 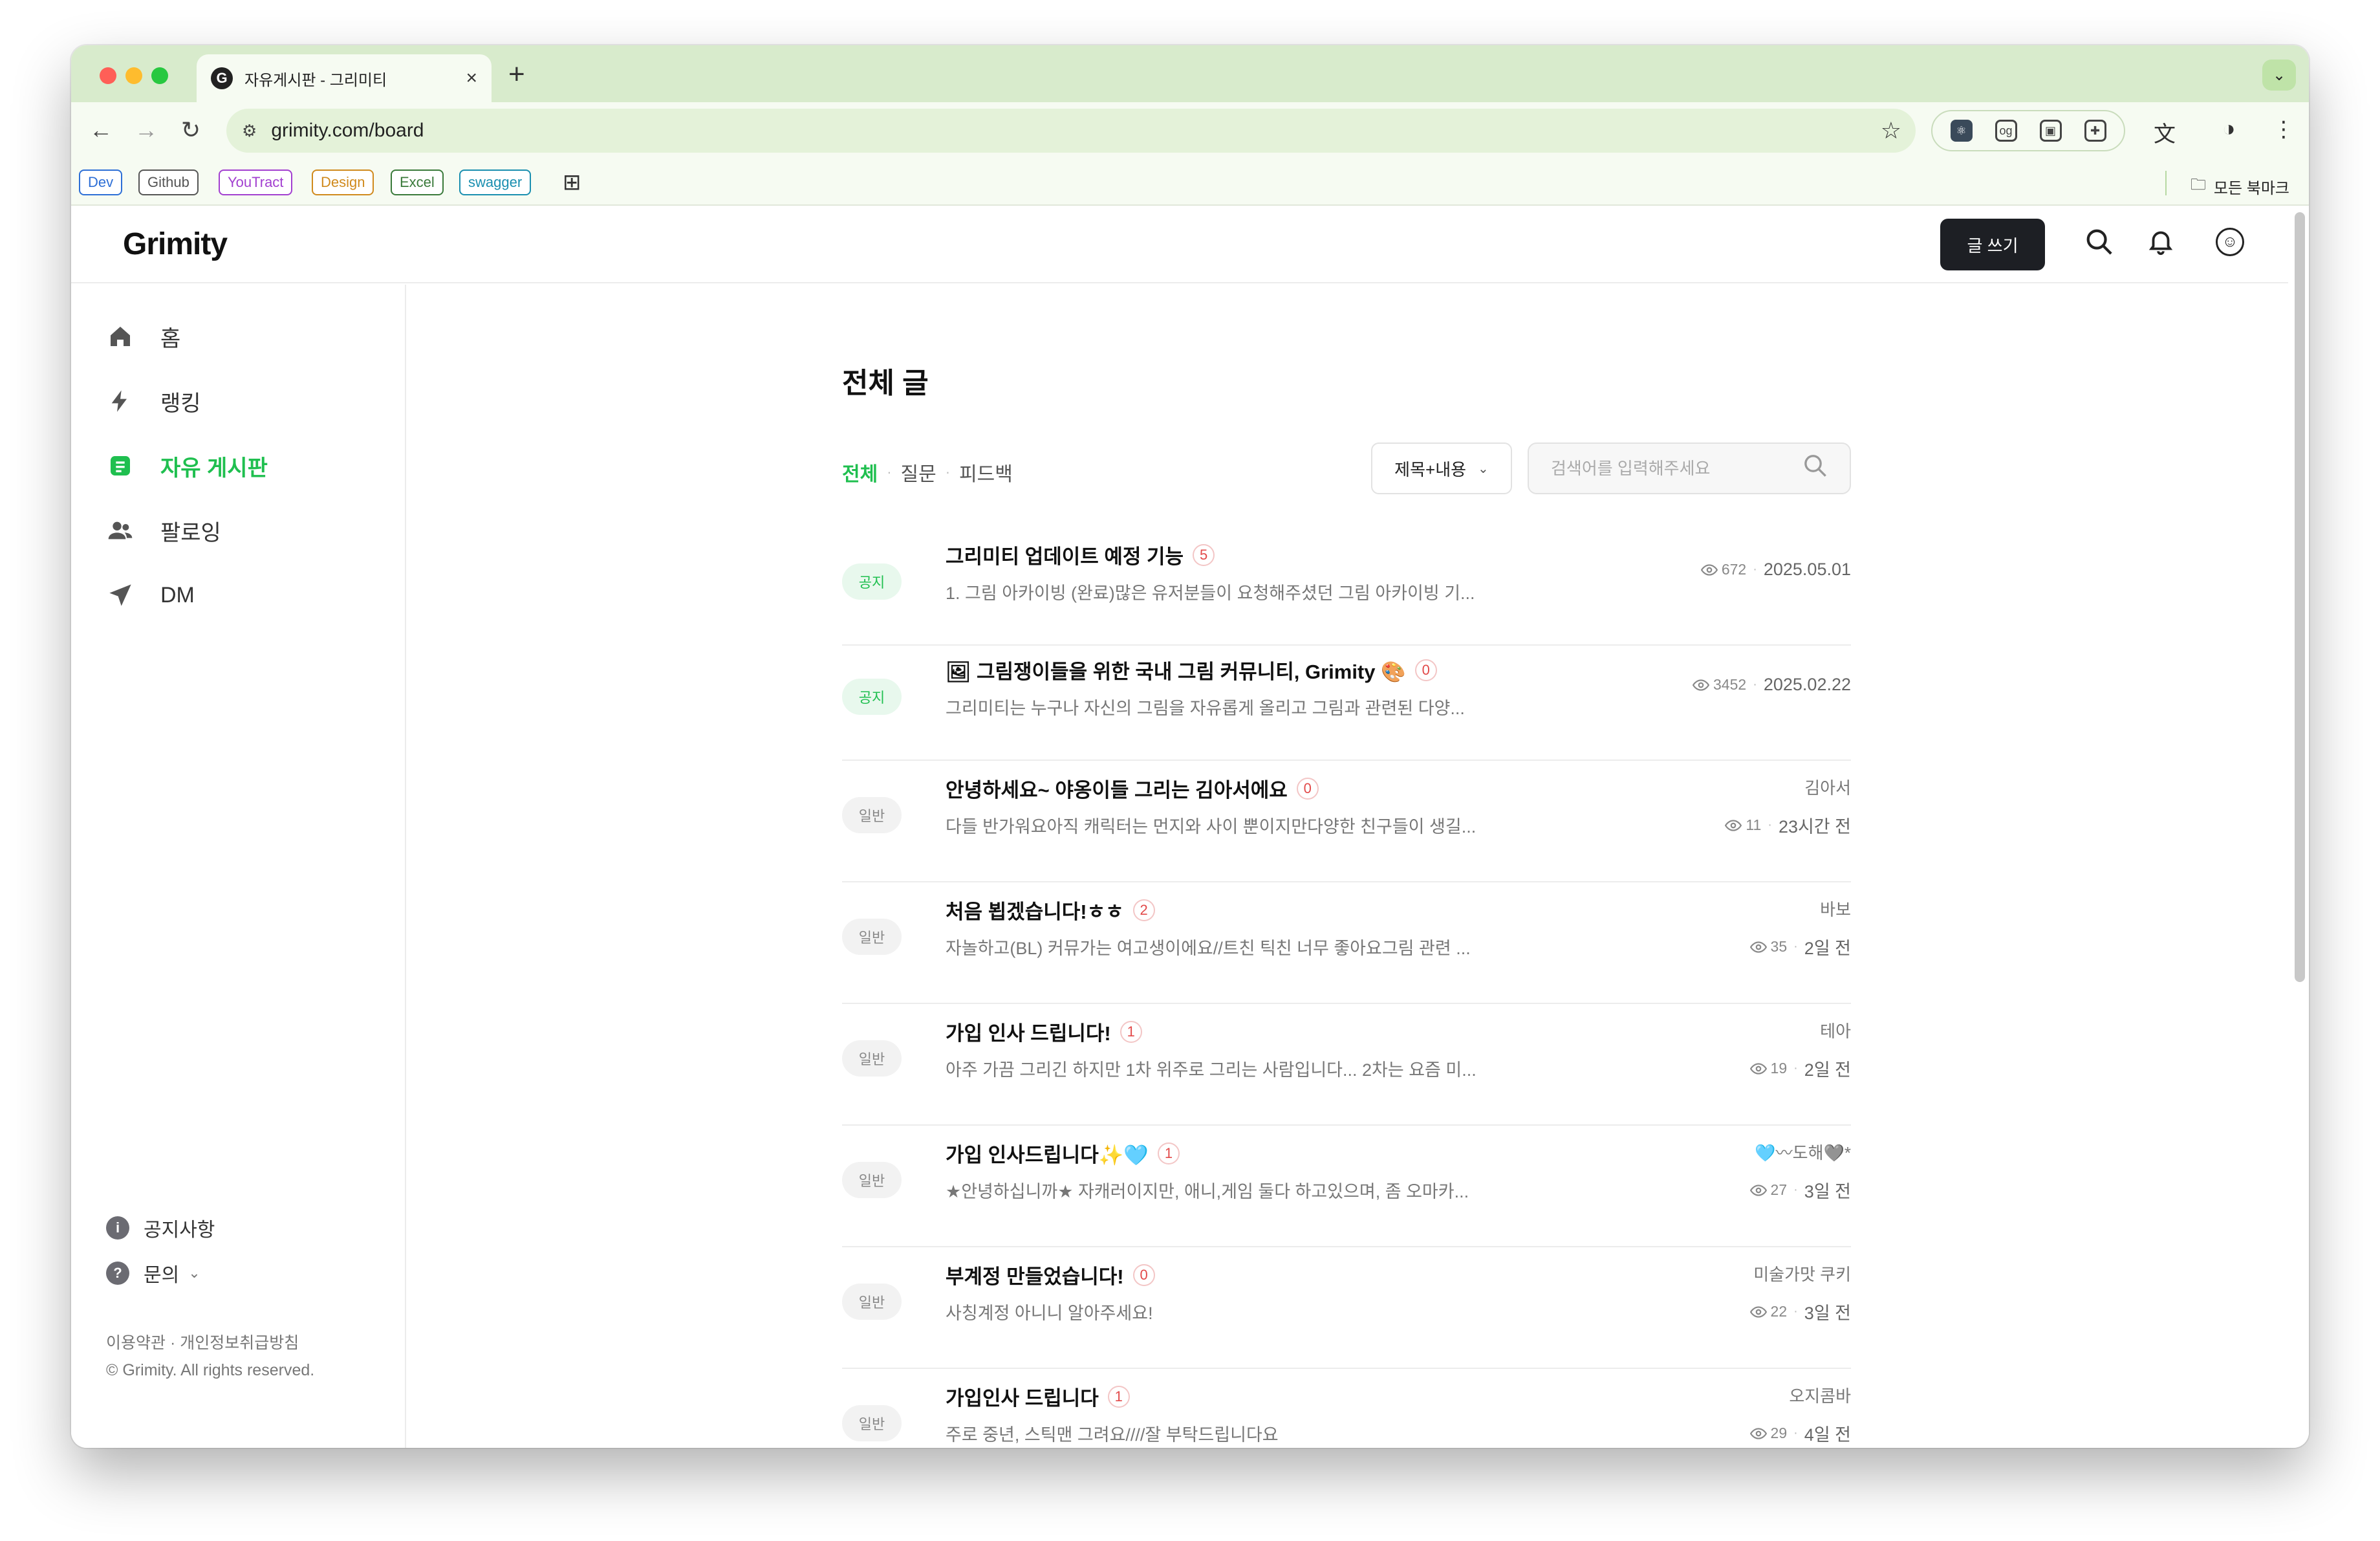 What do you see at coordinates (1044, 1031) in the screenshot?
I see `post-title: 가입 인사 드립니다! 1` at bounding box center [1044, 1031].